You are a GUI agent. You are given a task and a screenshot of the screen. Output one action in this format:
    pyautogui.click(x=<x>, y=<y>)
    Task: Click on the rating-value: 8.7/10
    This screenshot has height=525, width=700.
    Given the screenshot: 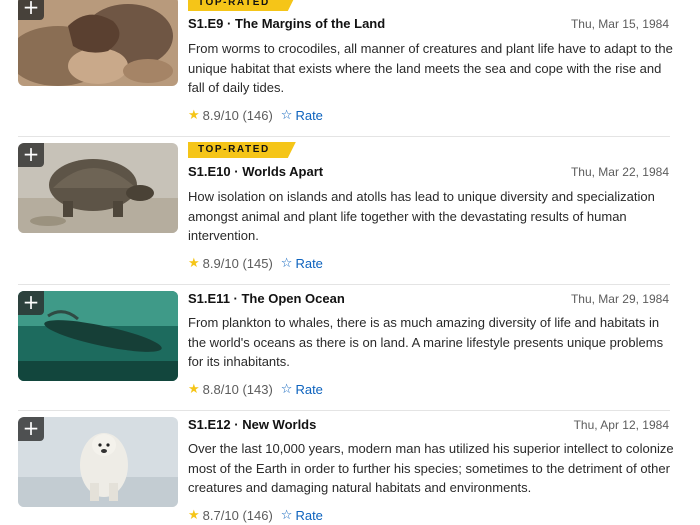 What is the action you would take?
    pyautogui.click(x=220, y=515)
    